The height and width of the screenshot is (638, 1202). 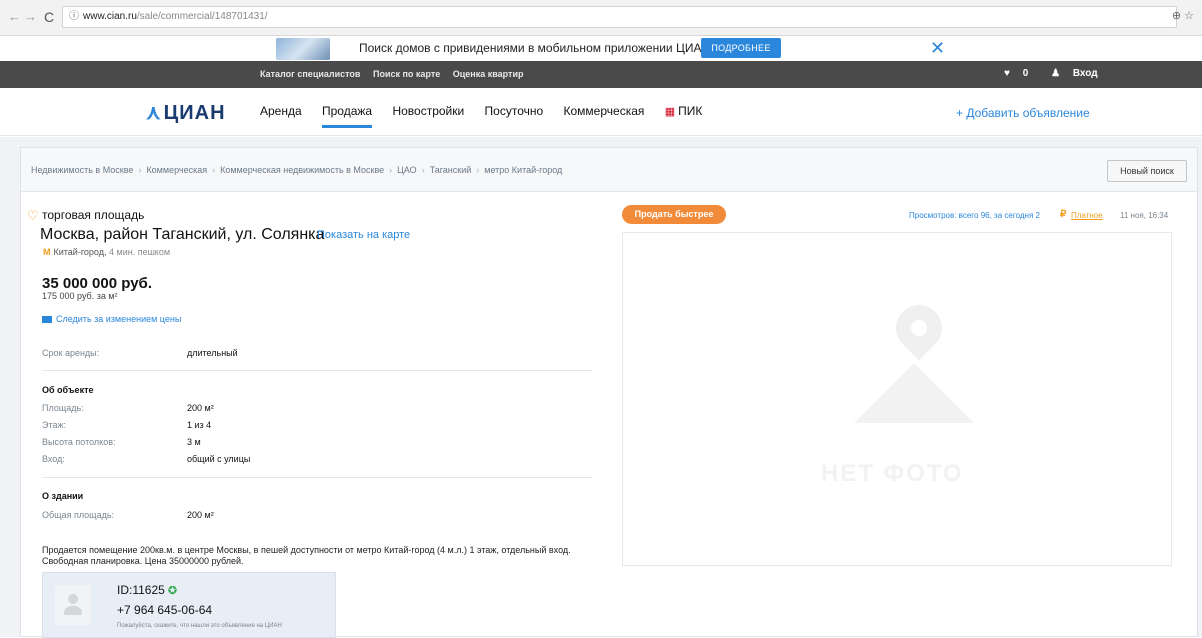 What do you see at coordinates (937, 48) in the screenshot?
I see `close-icon: ✕` at bounding box center [937, 48].